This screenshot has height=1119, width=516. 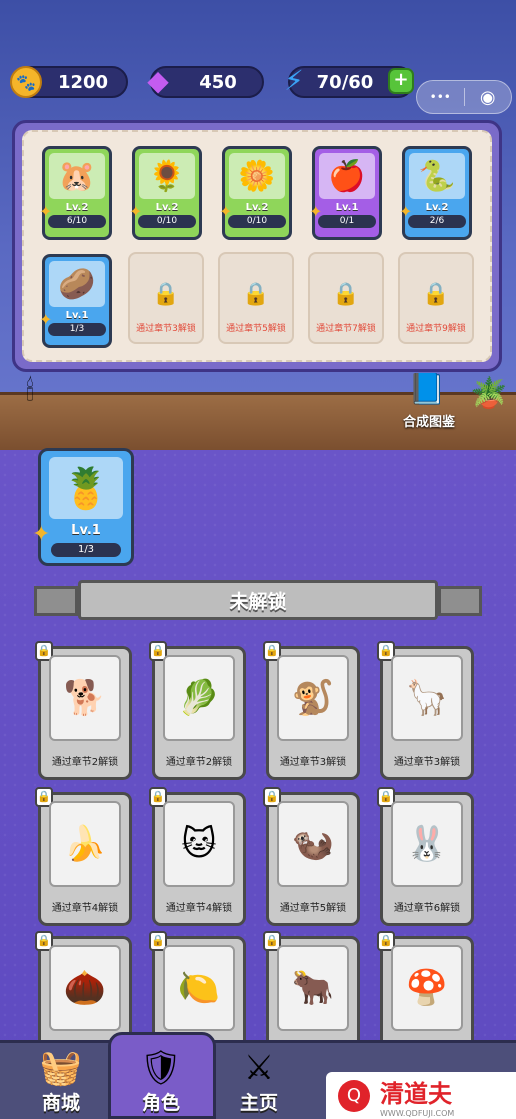 I want to click on locked-slot: 🔒 通过章节7解锁, so click(x=346, y=298).